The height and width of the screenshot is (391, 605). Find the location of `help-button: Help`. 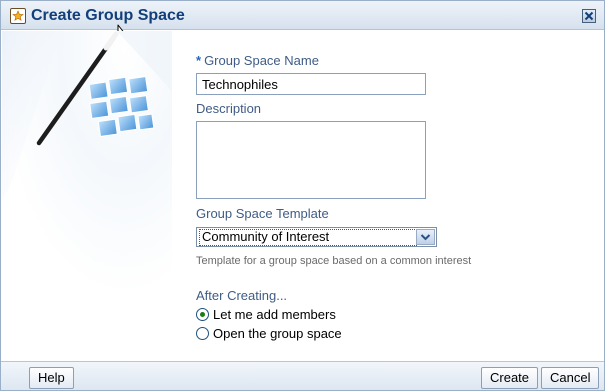

help-button: Help is located at coordinates (51, 378).